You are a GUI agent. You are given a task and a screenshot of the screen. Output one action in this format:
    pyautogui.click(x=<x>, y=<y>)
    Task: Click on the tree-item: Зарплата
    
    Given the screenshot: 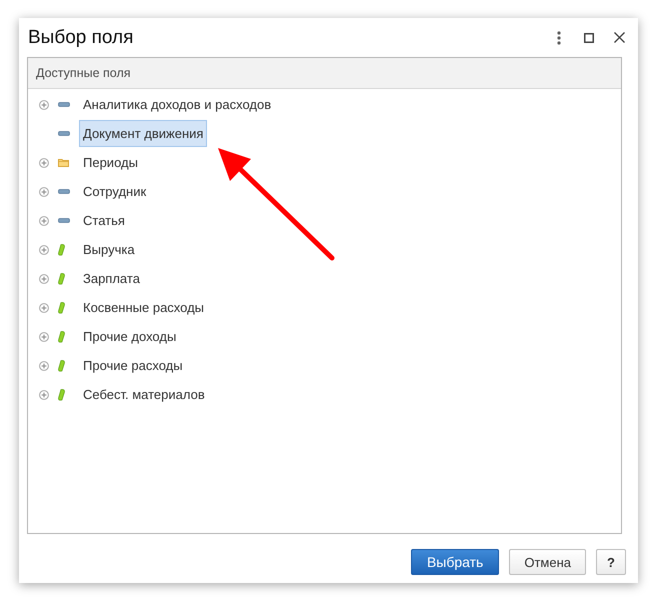 What is the action you would take?
    pyautogui.click(x=111, y=278)
    